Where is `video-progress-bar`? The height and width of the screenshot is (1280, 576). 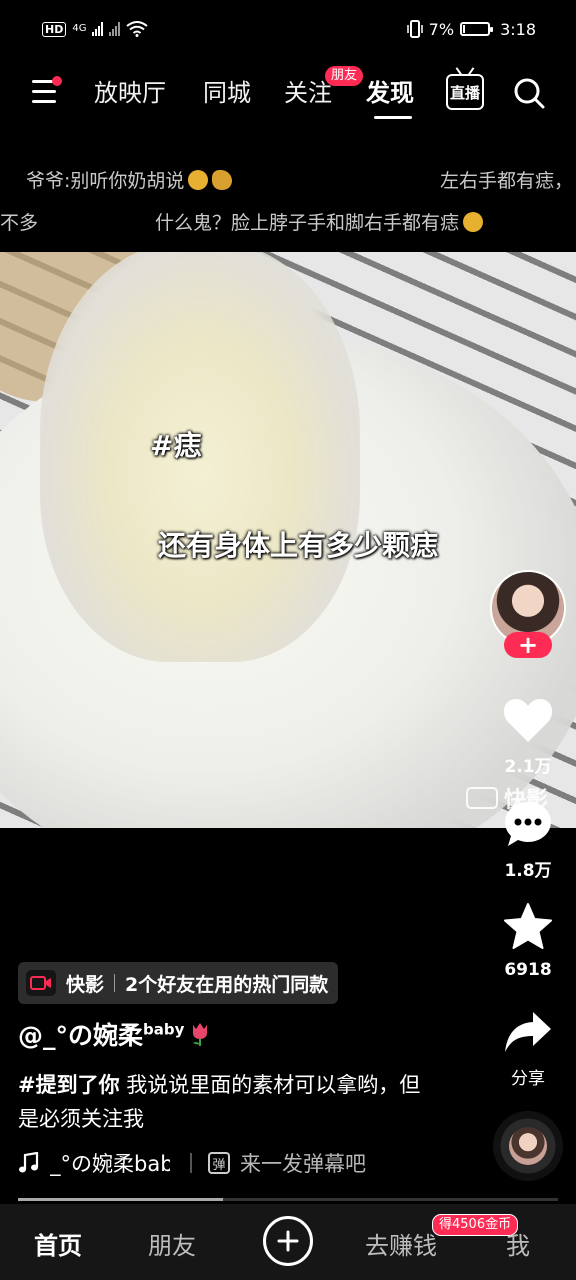
video-progress-bar is located at coordinates (288, 1199).